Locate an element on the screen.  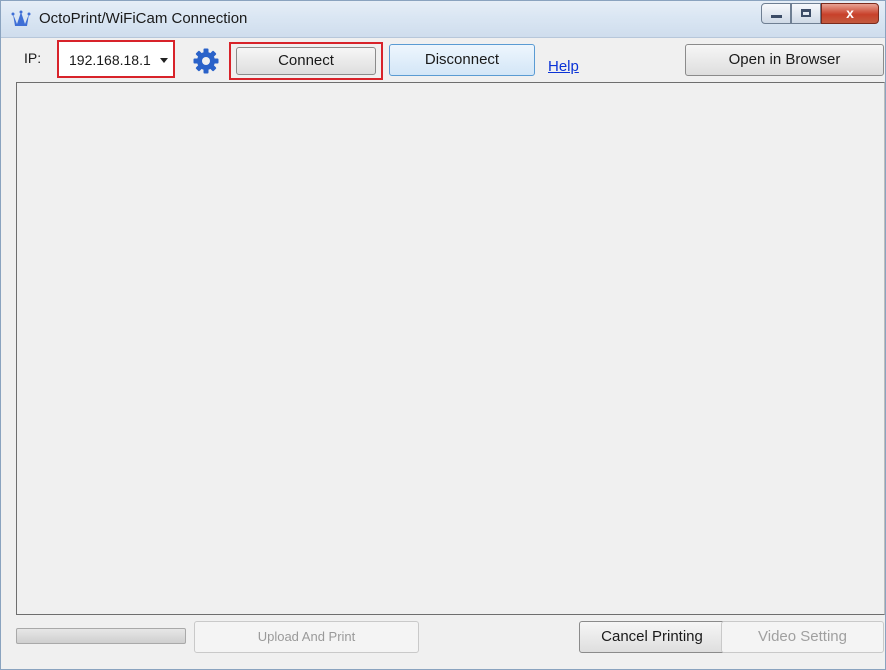
open-in-browser-button: Open in Browser is located at coordinates (784, 60).